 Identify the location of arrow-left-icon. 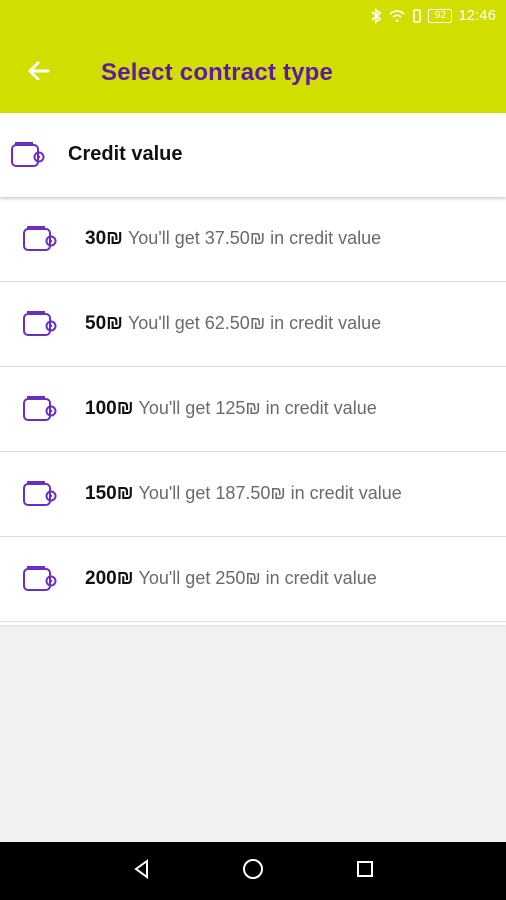
(39, 73).